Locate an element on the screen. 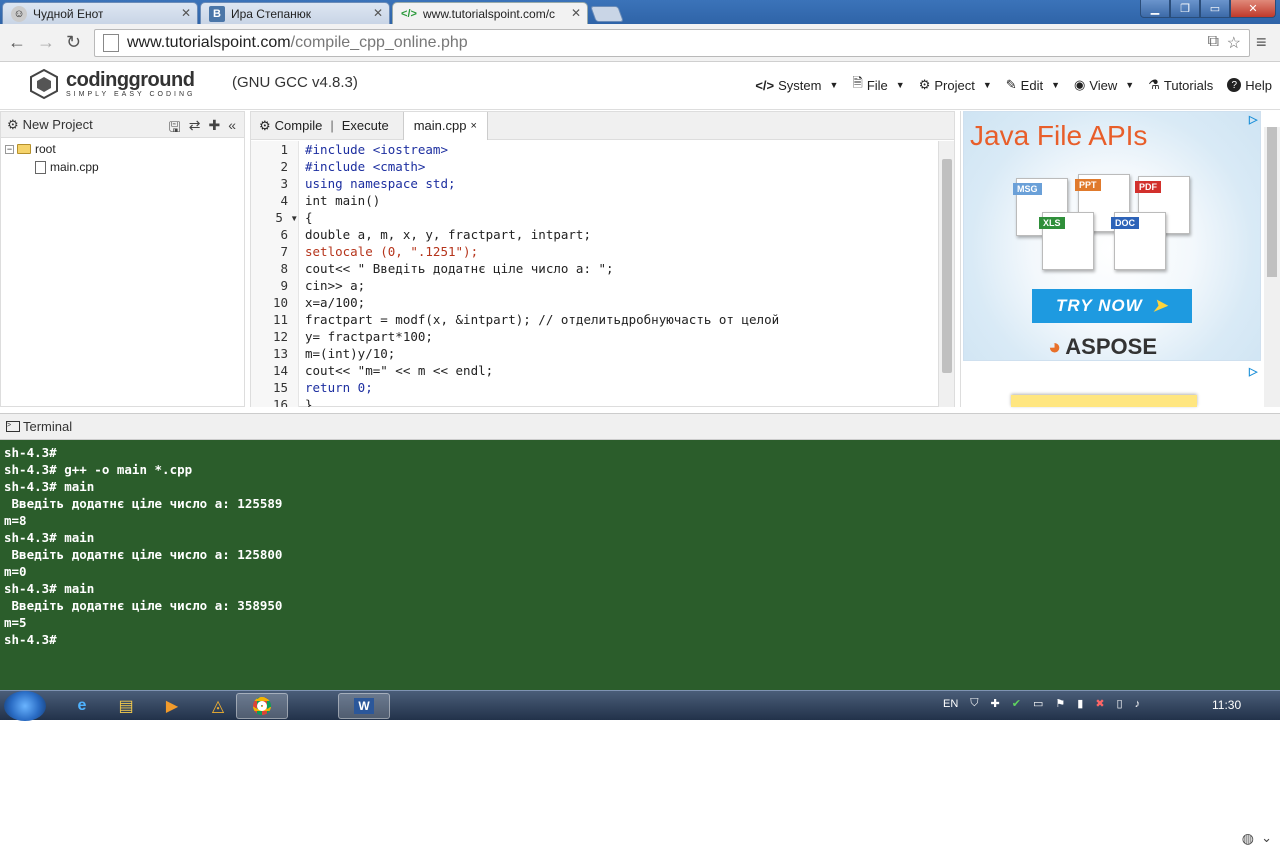  caret-down-icon: ▼ is located at coordinates (834, 85).